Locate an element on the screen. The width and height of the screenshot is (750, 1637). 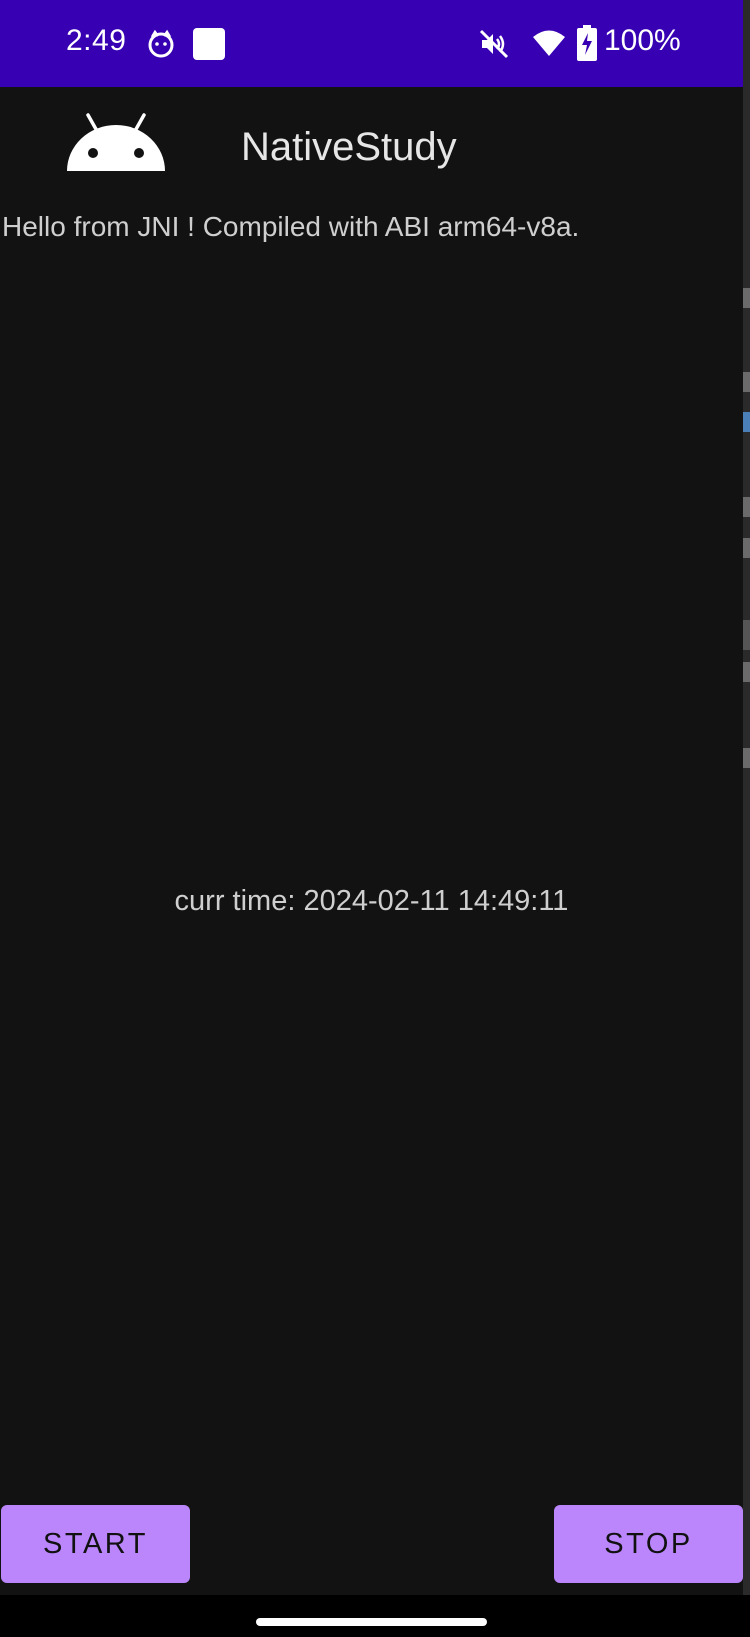
app-toolbar: NativeStudy is located at coordinates (371, 147).